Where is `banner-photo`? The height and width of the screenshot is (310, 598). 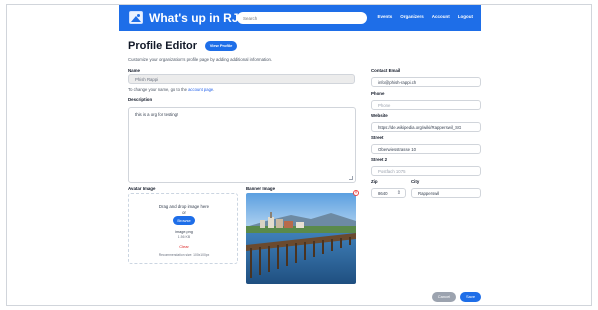
banner-photo is located at coordinates (301, 238).